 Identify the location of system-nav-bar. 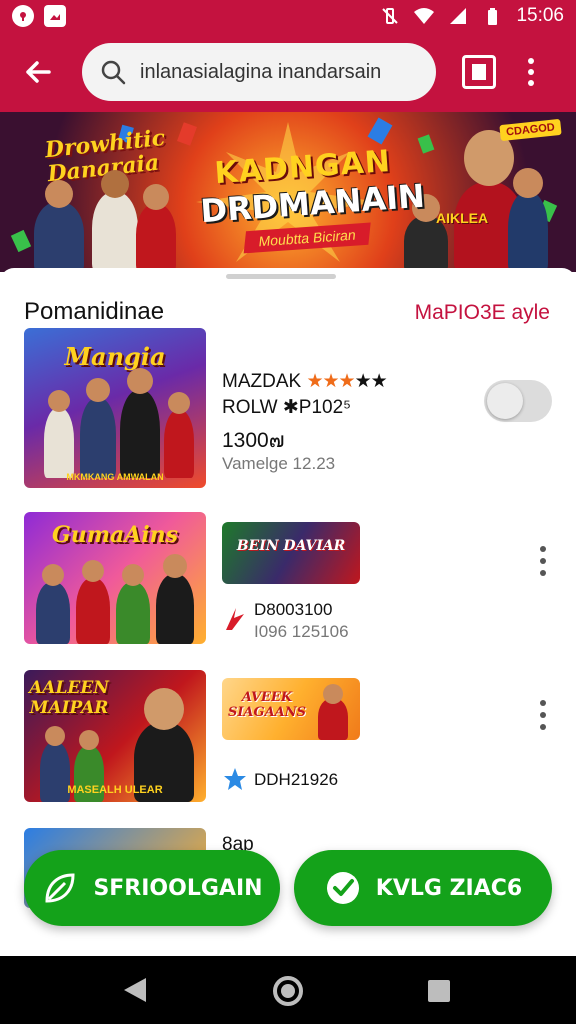
(288, 990).